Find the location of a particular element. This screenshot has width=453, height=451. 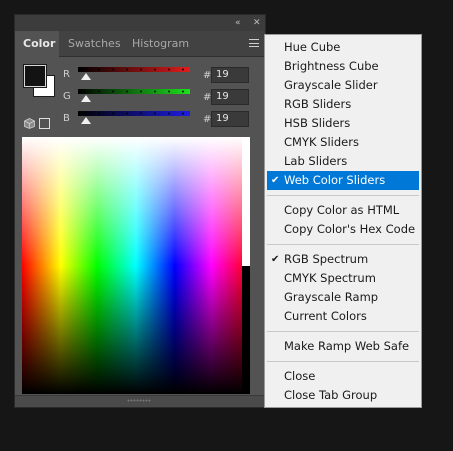

menu-item-brightness-cube: Brightness Cube is located at coordinates (343, 66).